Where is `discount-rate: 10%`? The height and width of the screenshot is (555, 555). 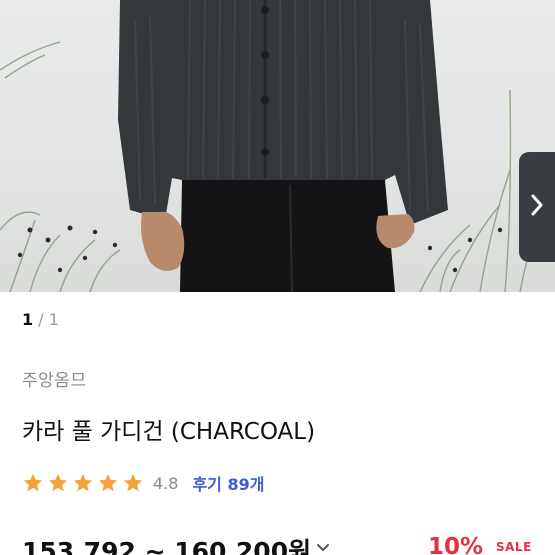 discount-rate: 10% is located at coordinates (456, 544).